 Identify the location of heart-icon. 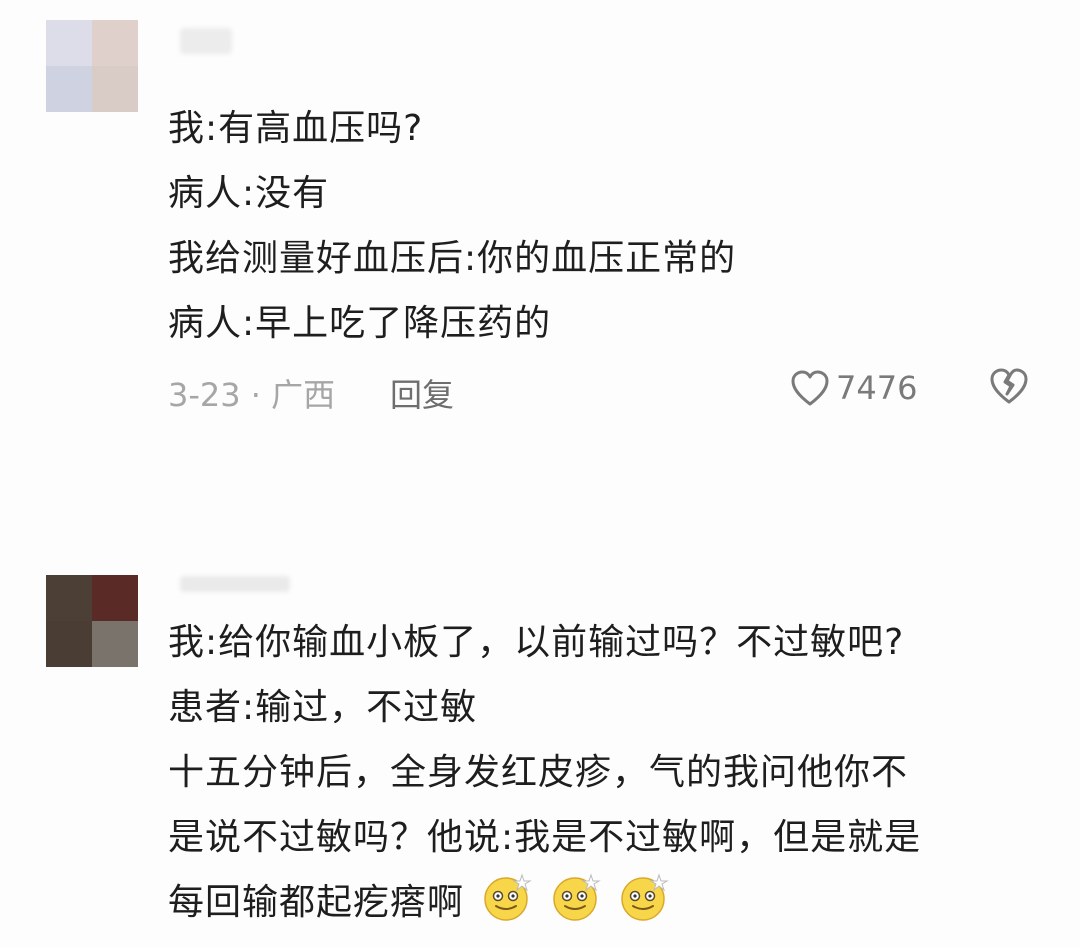
(810, 388).